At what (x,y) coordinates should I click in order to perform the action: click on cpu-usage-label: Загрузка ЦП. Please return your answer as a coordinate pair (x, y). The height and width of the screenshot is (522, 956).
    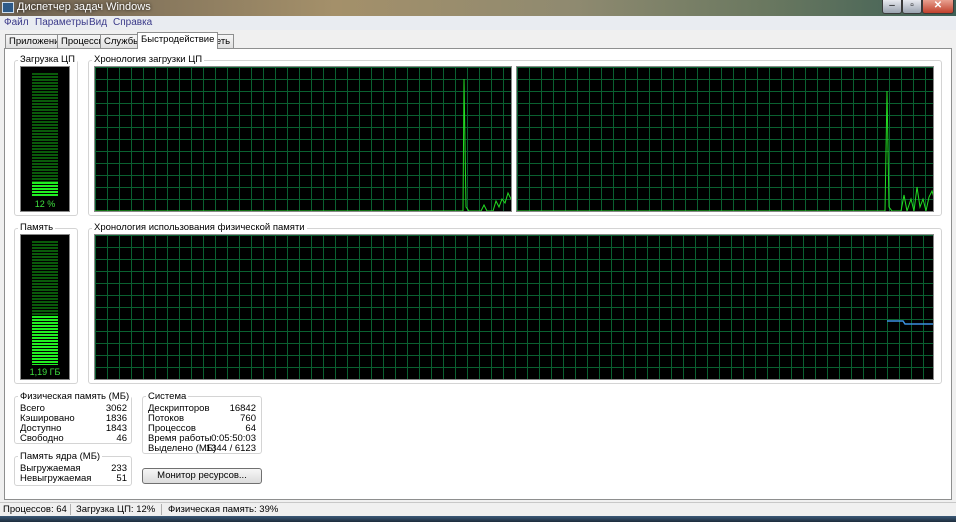
    Looking at the image, I should click on (47, 59).